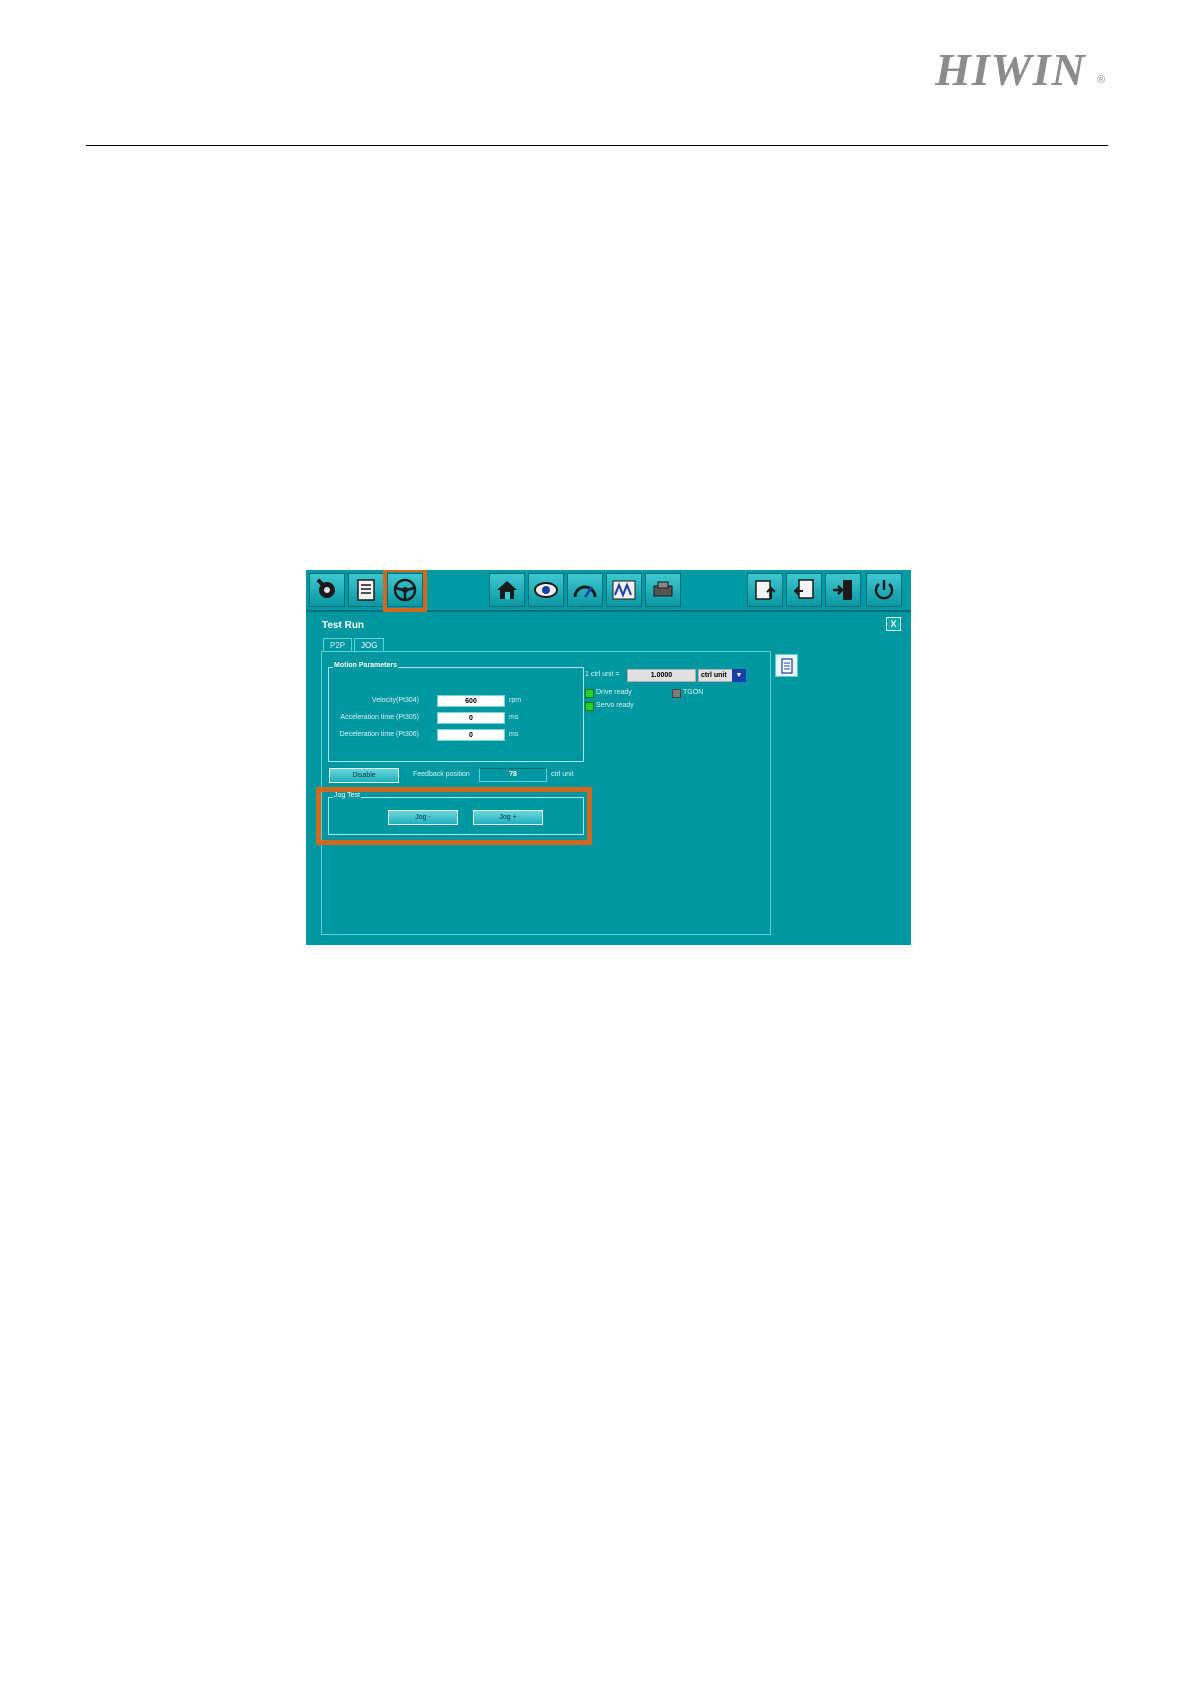 The width and height of the screenshot is (1191, 1684). Describe the element at coordinates (585, 590) in the screenshot. I see `gauge-icon` at that location.